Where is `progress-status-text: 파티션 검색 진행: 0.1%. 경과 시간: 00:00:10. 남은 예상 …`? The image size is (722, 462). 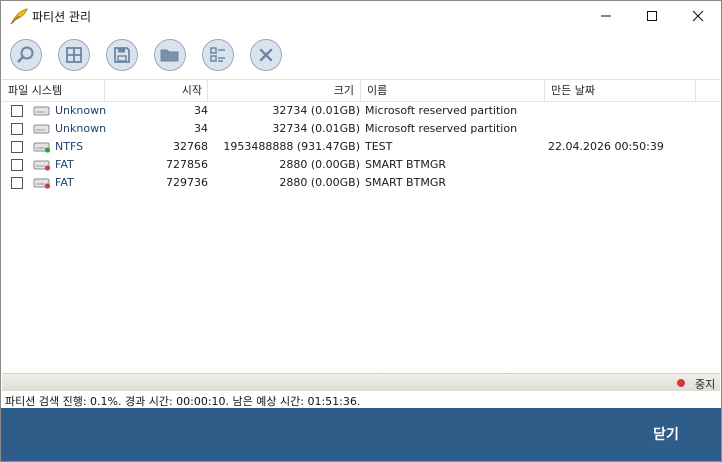 progress-status-text: 파티션 검색 진행: 0.1%. 경과 시간: 00:00:10. 남은 예상 … is located at coordinates (183, 401).